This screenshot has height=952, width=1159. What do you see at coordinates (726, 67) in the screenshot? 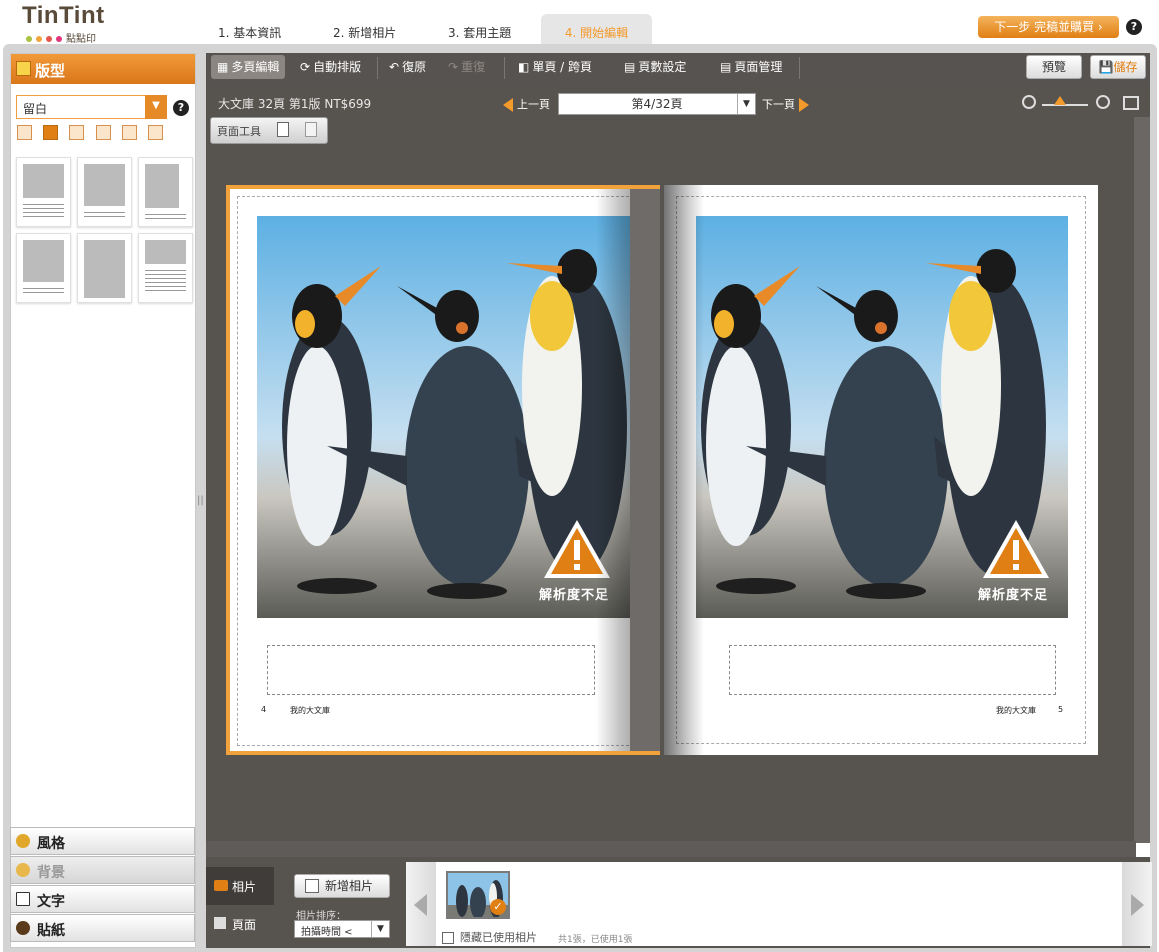
I see `page-edit-icon: ▤` at bounding box center [726, 67].